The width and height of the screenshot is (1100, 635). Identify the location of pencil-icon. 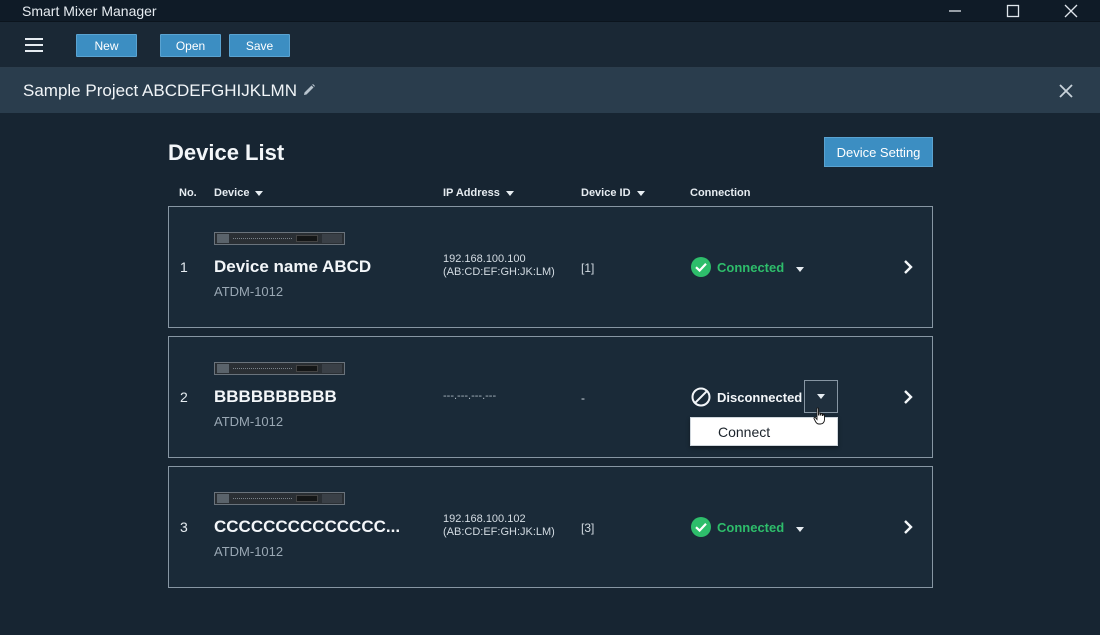
(309, 90).